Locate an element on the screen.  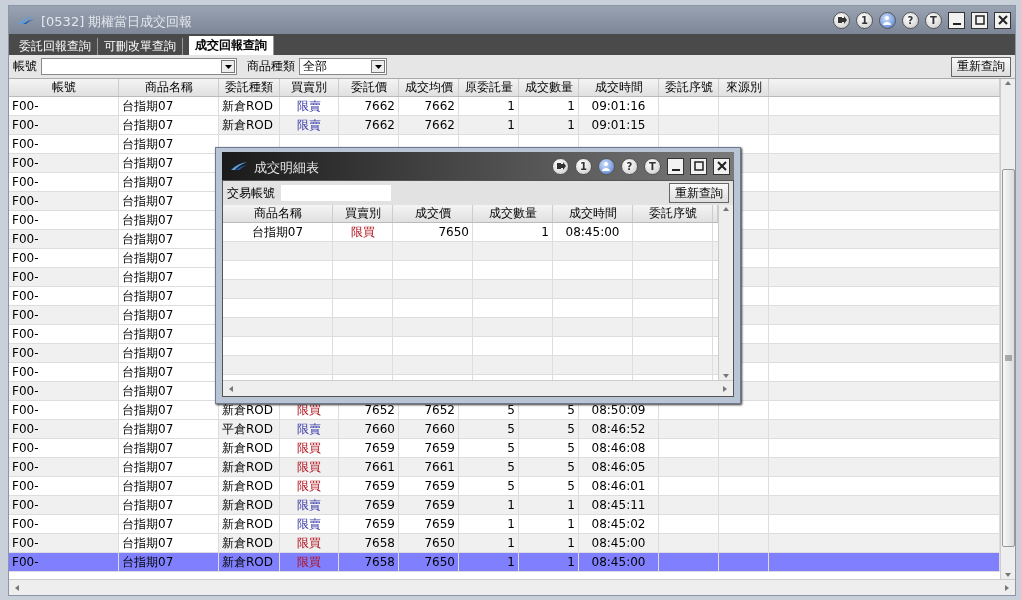
table-cell: 7658 is located at coordinates (369, 562).